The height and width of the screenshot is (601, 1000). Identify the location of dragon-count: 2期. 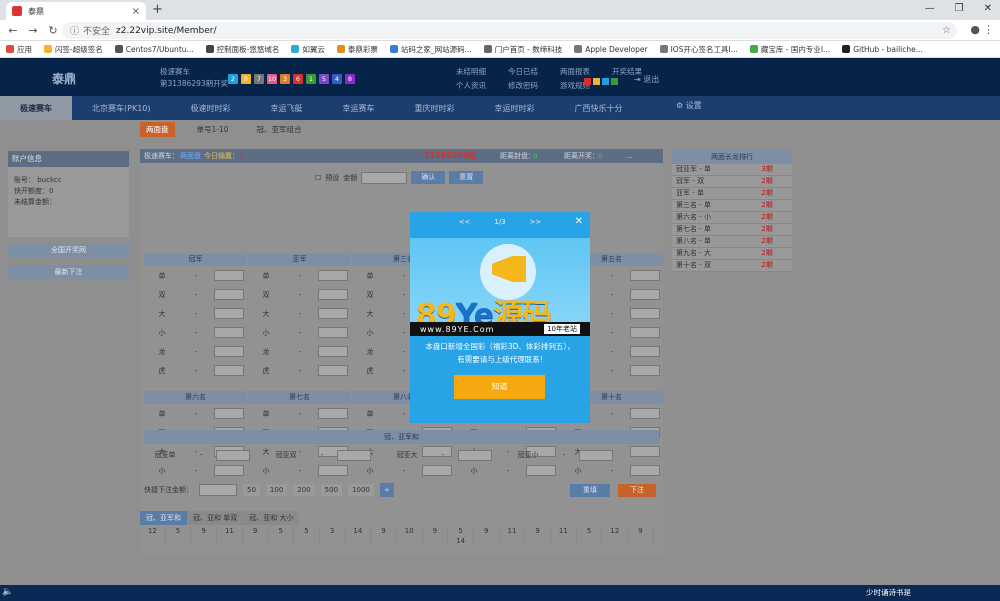
(767, 229).